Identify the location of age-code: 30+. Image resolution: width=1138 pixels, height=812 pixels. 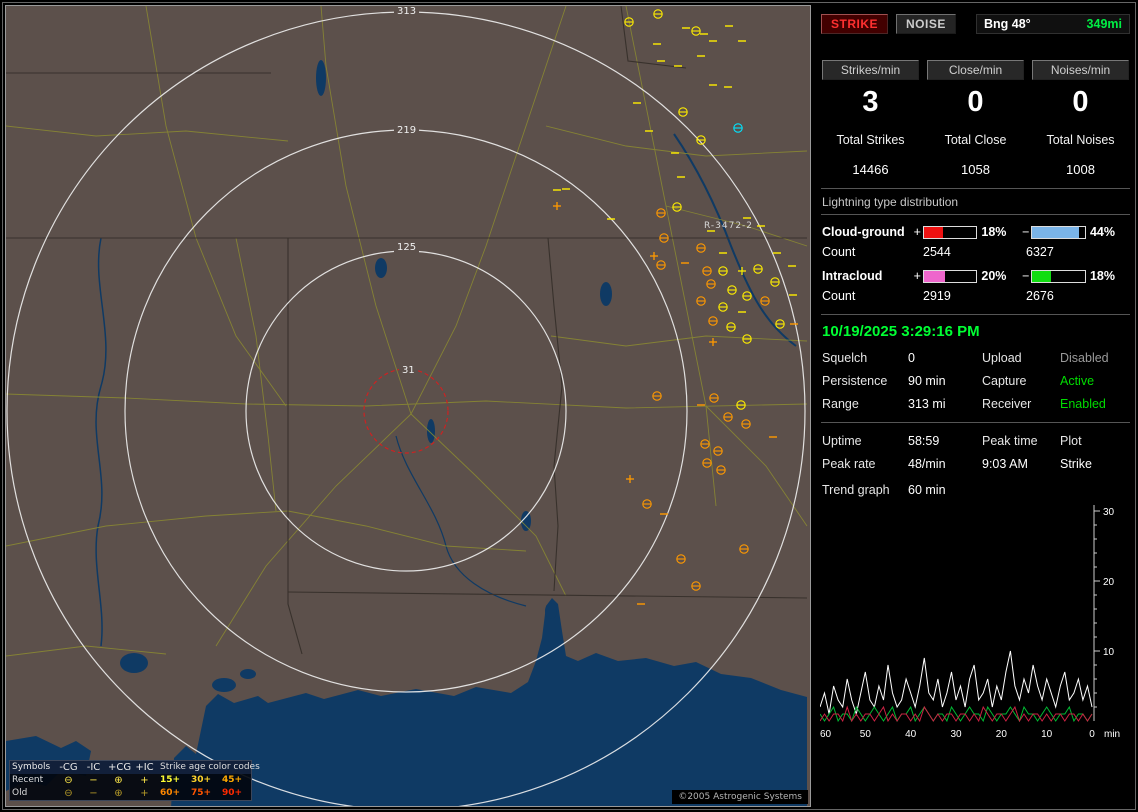
(201, 780).